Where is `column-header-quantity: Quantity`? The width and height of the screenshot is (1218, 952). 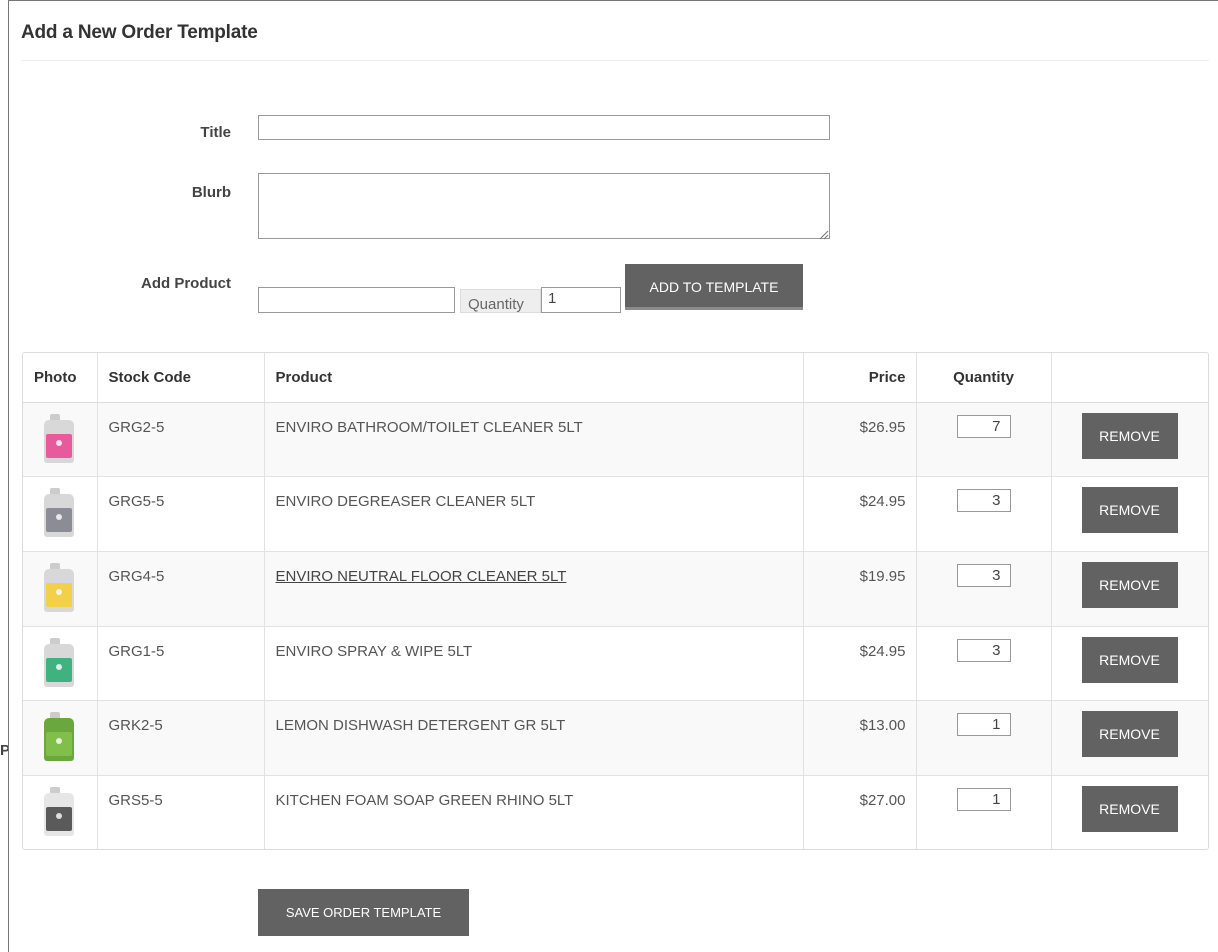
column-header-quantity: Quantity is located at coordinates (984, 378).